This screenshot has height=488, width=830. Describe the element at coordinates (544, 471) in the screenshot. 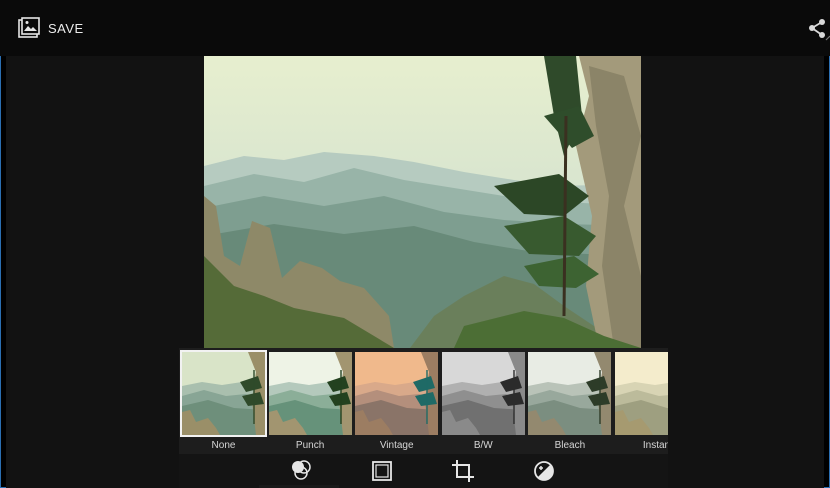

I see `exposure-adjust-icon` at that location.